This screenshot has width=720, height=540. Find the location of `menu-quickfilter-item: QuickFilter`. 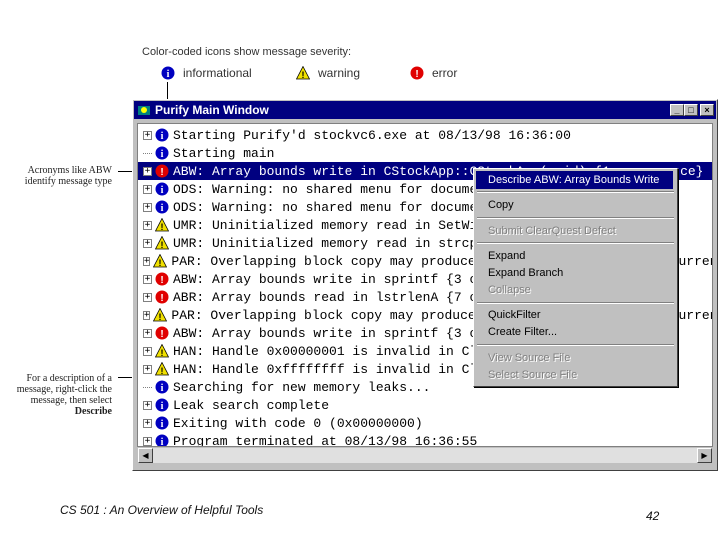

menu-quickfilter-item: QuickFilter is located at coordinates (514, 315).